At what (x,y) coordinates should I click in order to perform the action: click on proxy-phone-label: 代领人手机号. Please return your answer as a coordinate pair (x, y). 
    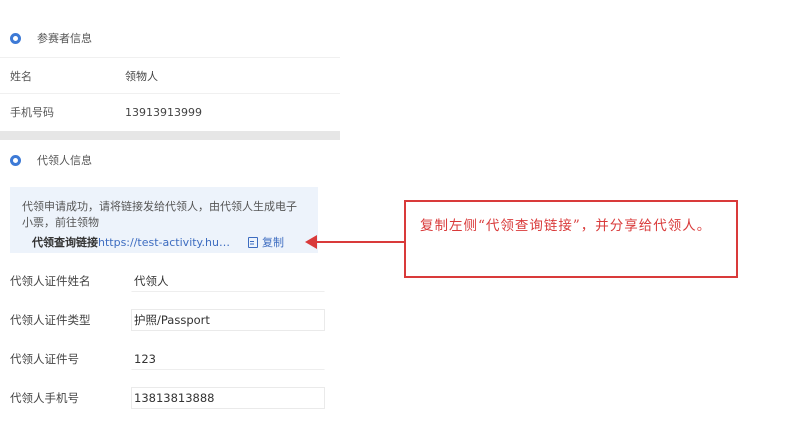
    Looking at the image, I should click on (44, 398).